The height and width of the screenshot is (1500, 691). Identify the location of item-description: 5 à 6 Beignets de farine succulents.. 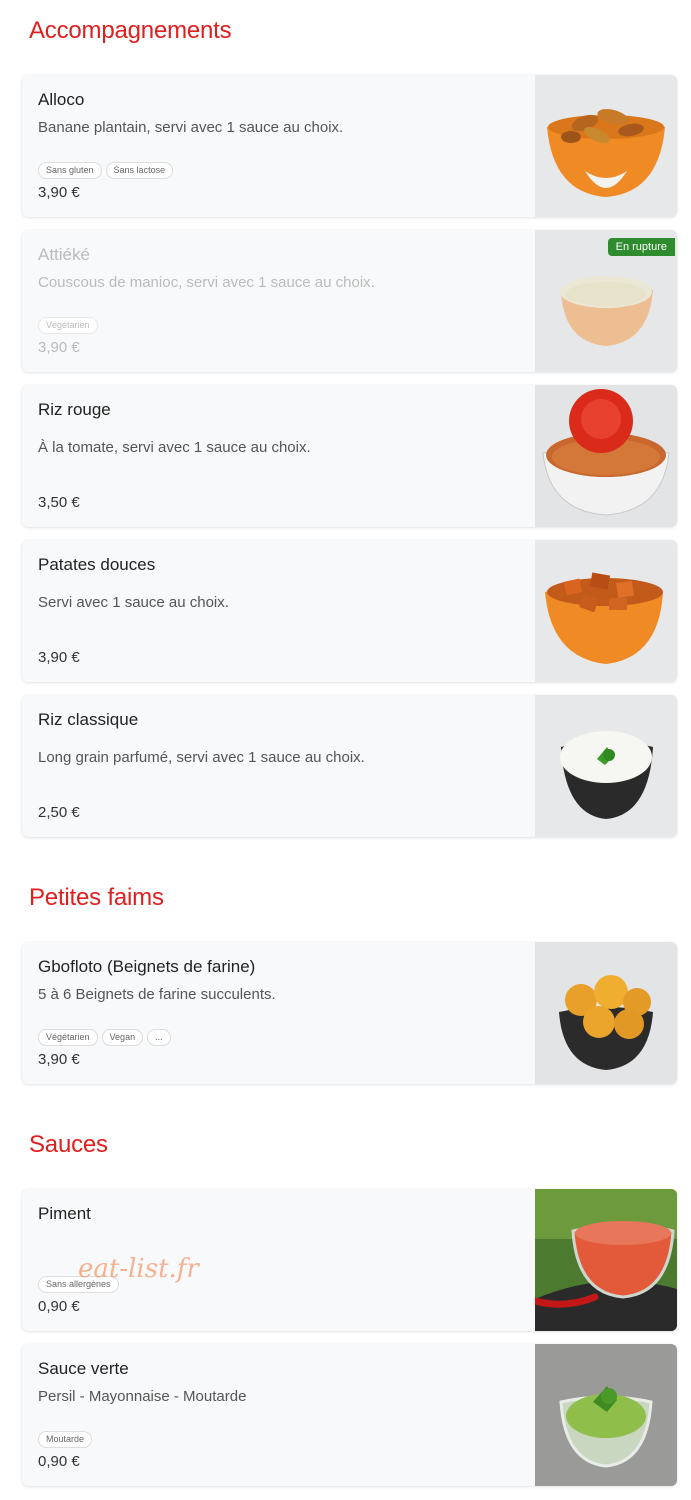
(157, 994).